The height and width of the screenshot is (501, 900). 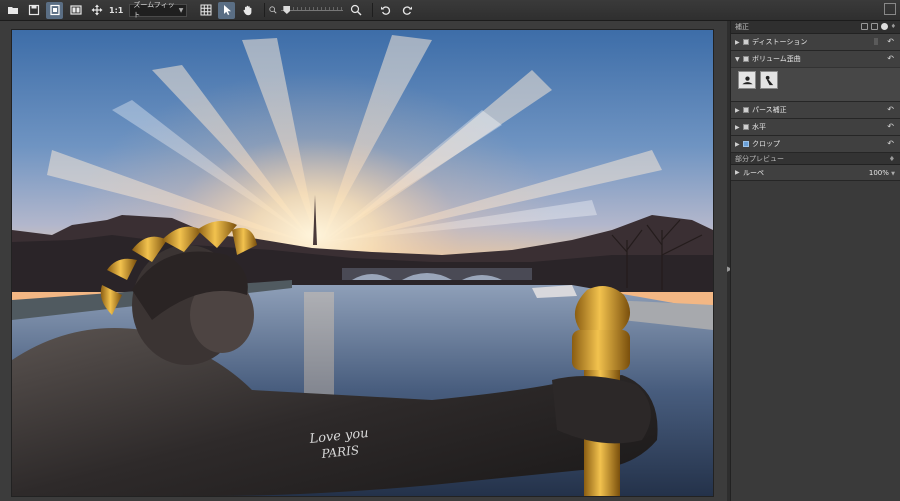 I want to click on zoom-slider-thumb, so click(x=287, y=10).